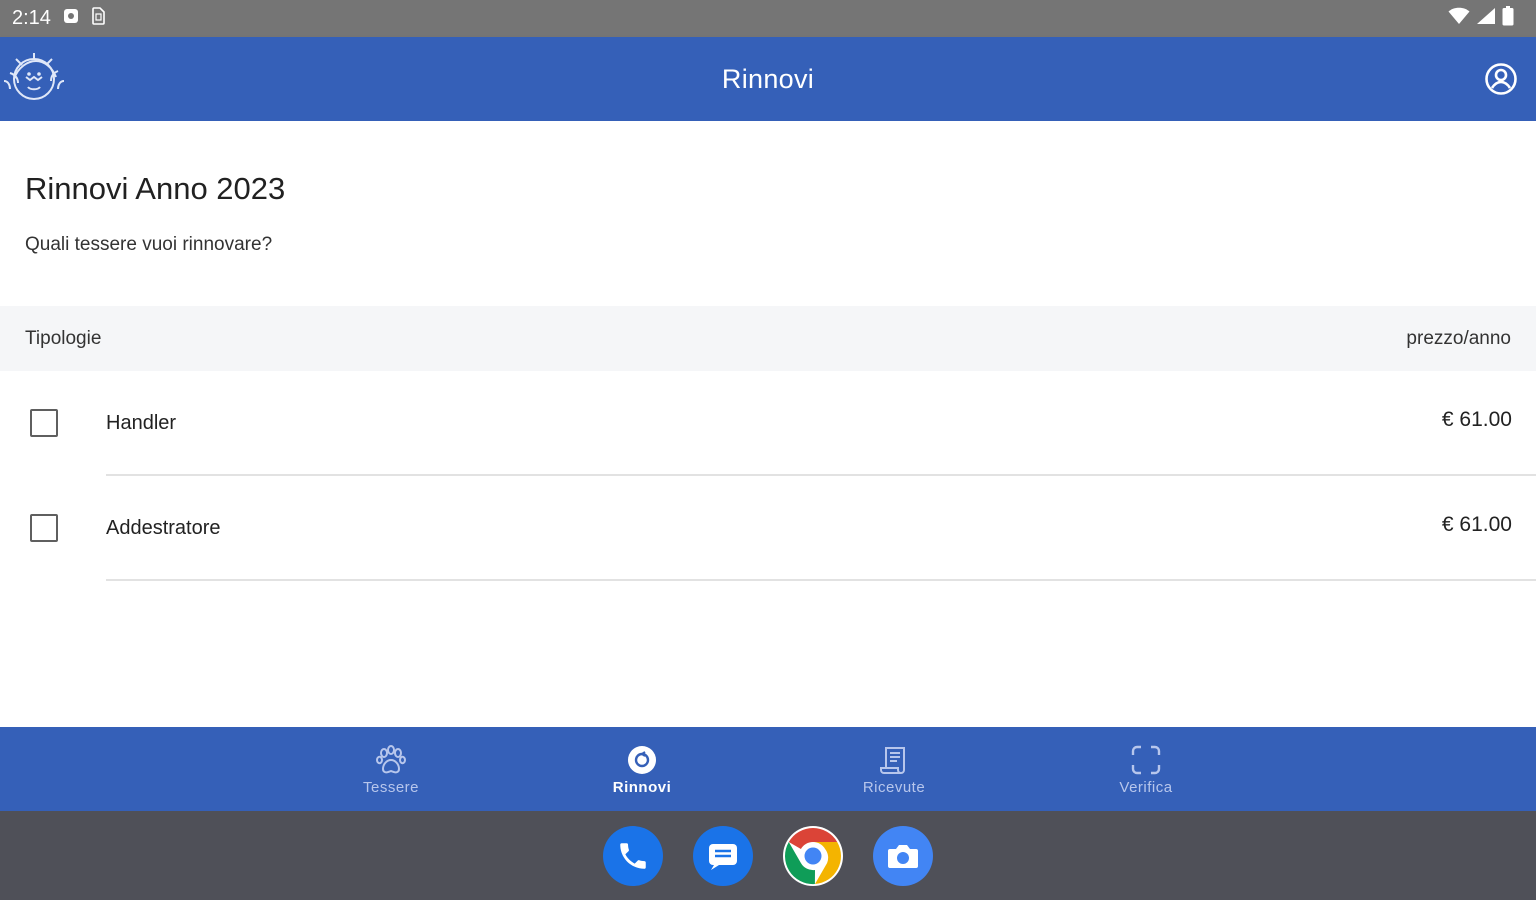 Image resolution: width=1536 pixels, height=900 pixels. Describe the element at coordinates (642, 787) in the screenshot. I see `nav-label: Rinnovi` at that location.